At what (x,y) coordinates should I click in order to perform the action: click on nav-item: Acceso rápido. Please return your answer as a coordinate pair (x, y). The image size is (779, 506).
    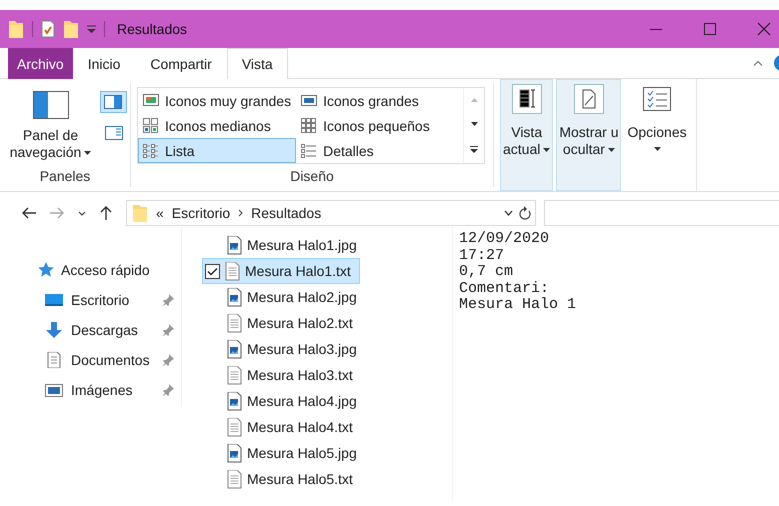
    Looking at the image, I should click on (90, 270).